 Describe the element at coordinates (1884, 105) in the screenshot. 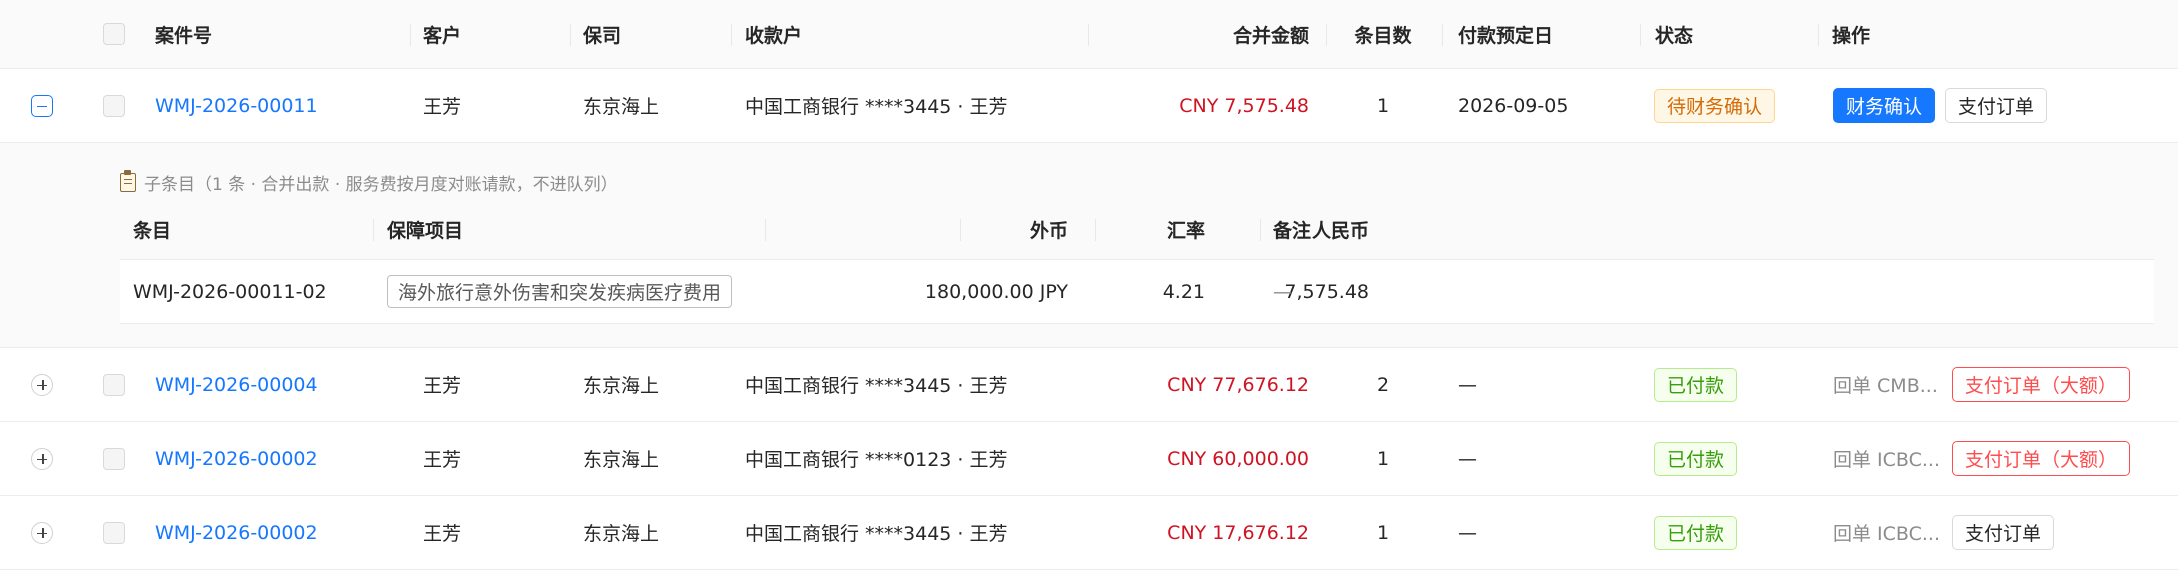

I see `finance-confirm-button: 财务确认` at that location.